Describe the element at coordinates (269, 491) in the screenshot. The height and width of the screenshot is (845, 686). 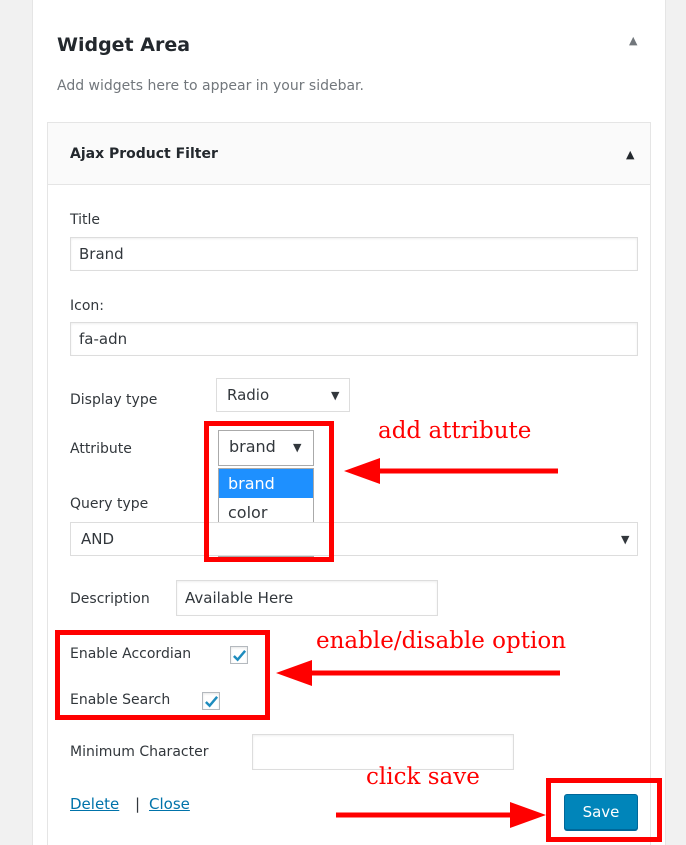
I see `attribute-highlight-box` at that location.